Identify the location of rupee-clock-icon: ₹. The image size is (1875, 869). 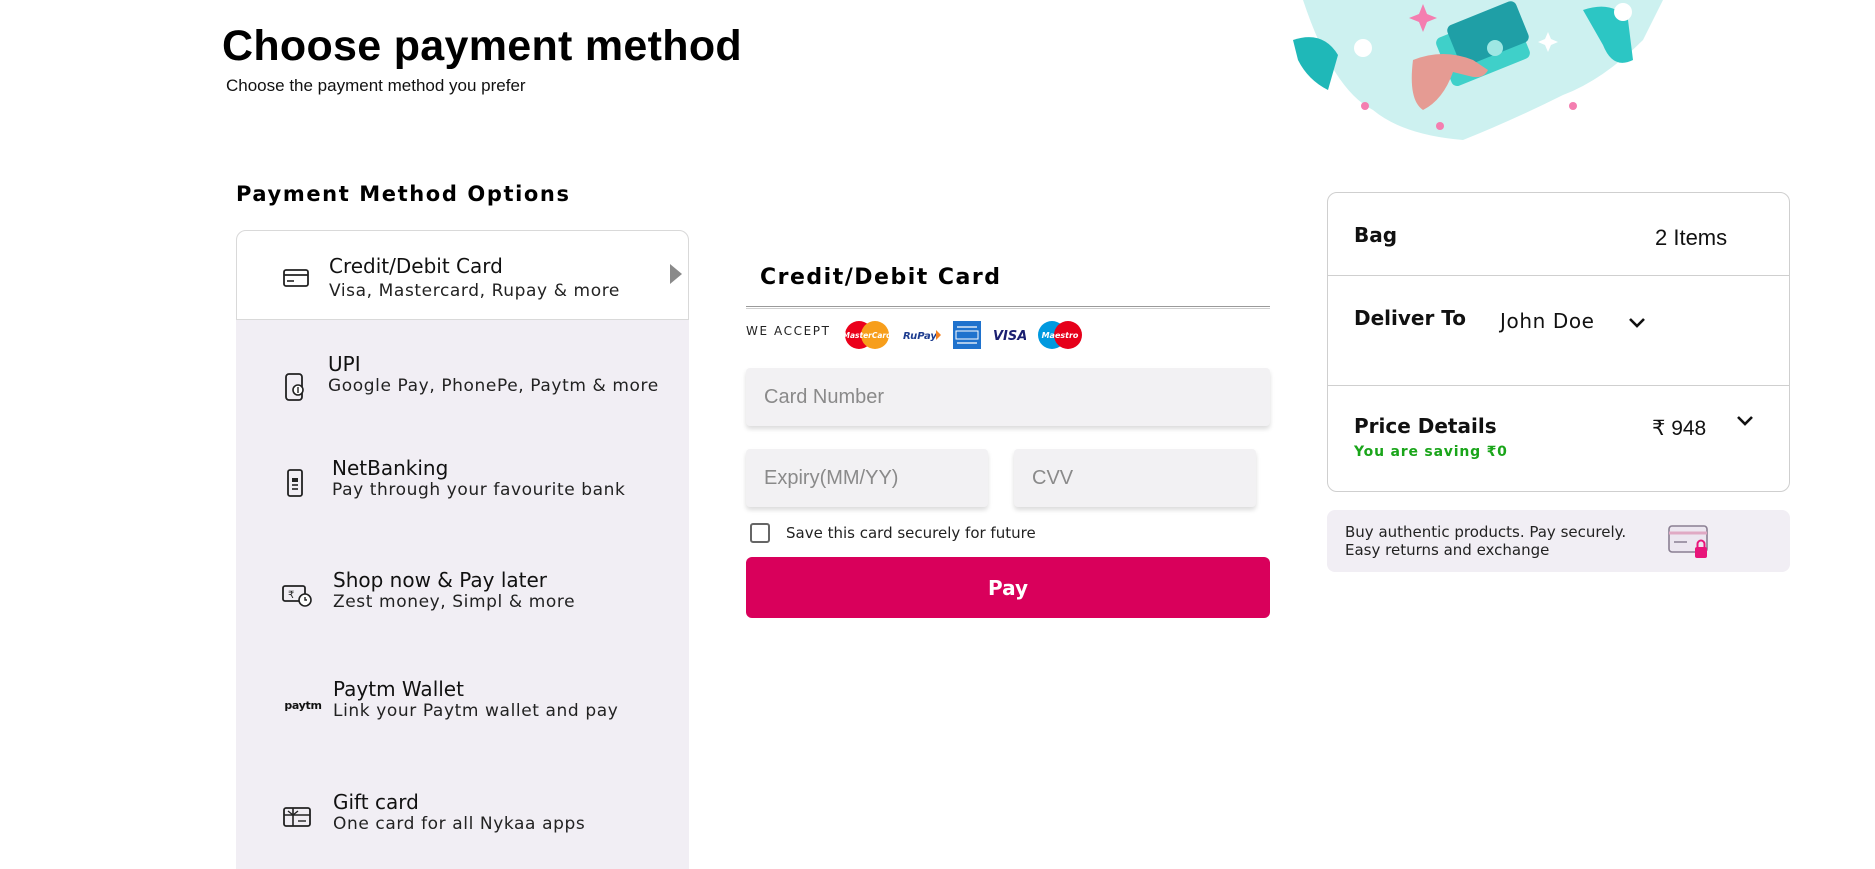
(297, 595).